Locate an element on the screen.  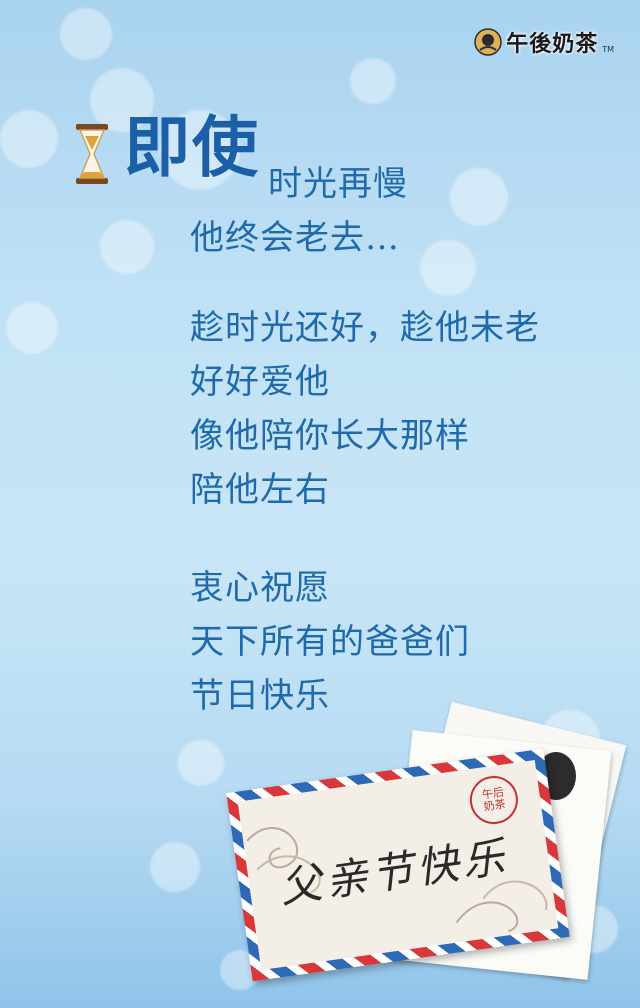
poem-line: 像他陪你长大那样 is located at coordinates (330, 436).